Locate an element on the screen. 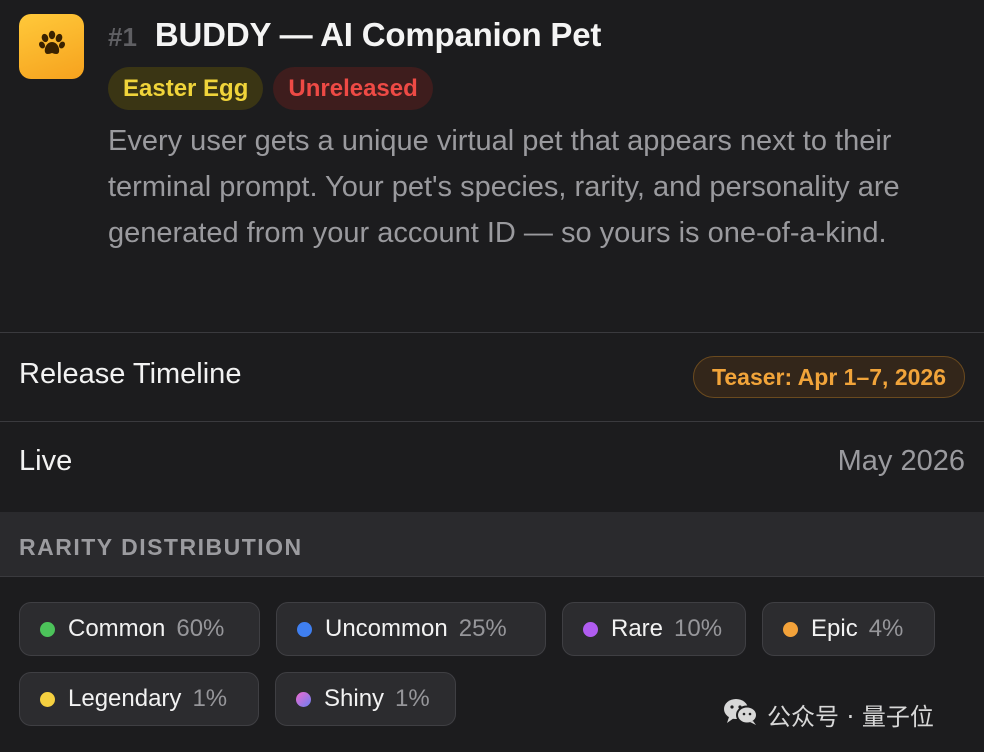 This screenshot has width=984, height=752. rarity-percent: 4% is located at coordinates (886, 628).